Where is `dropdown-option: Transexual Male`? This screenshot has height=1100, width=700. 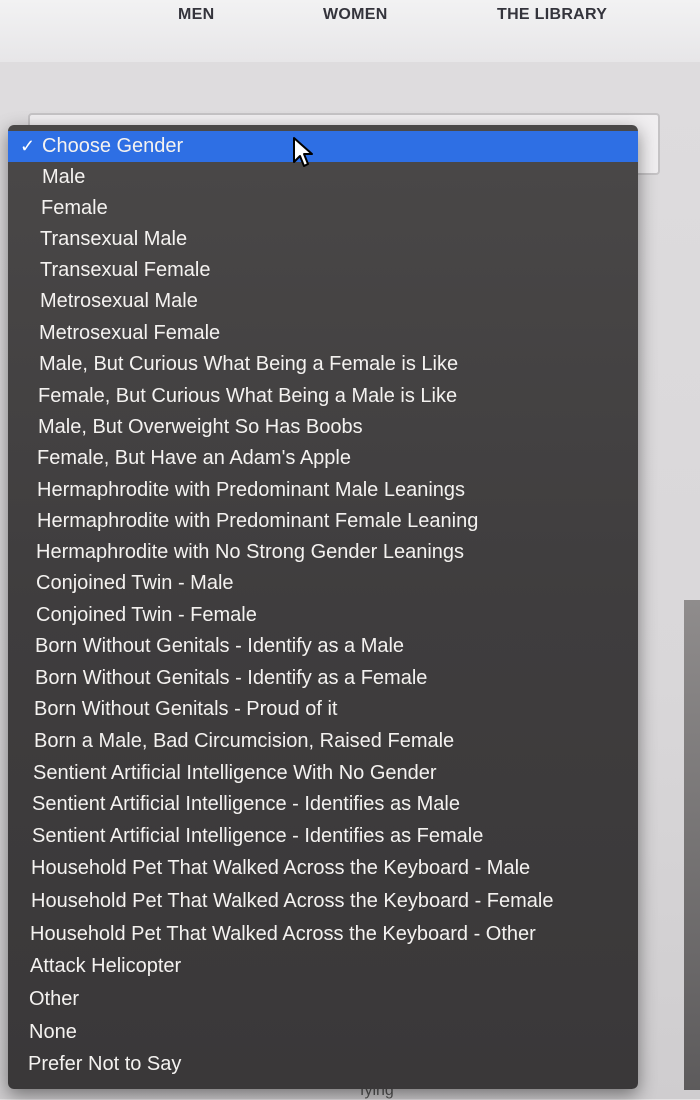
dropdown-option: Transexual Male is located at coordinates (323, 239).